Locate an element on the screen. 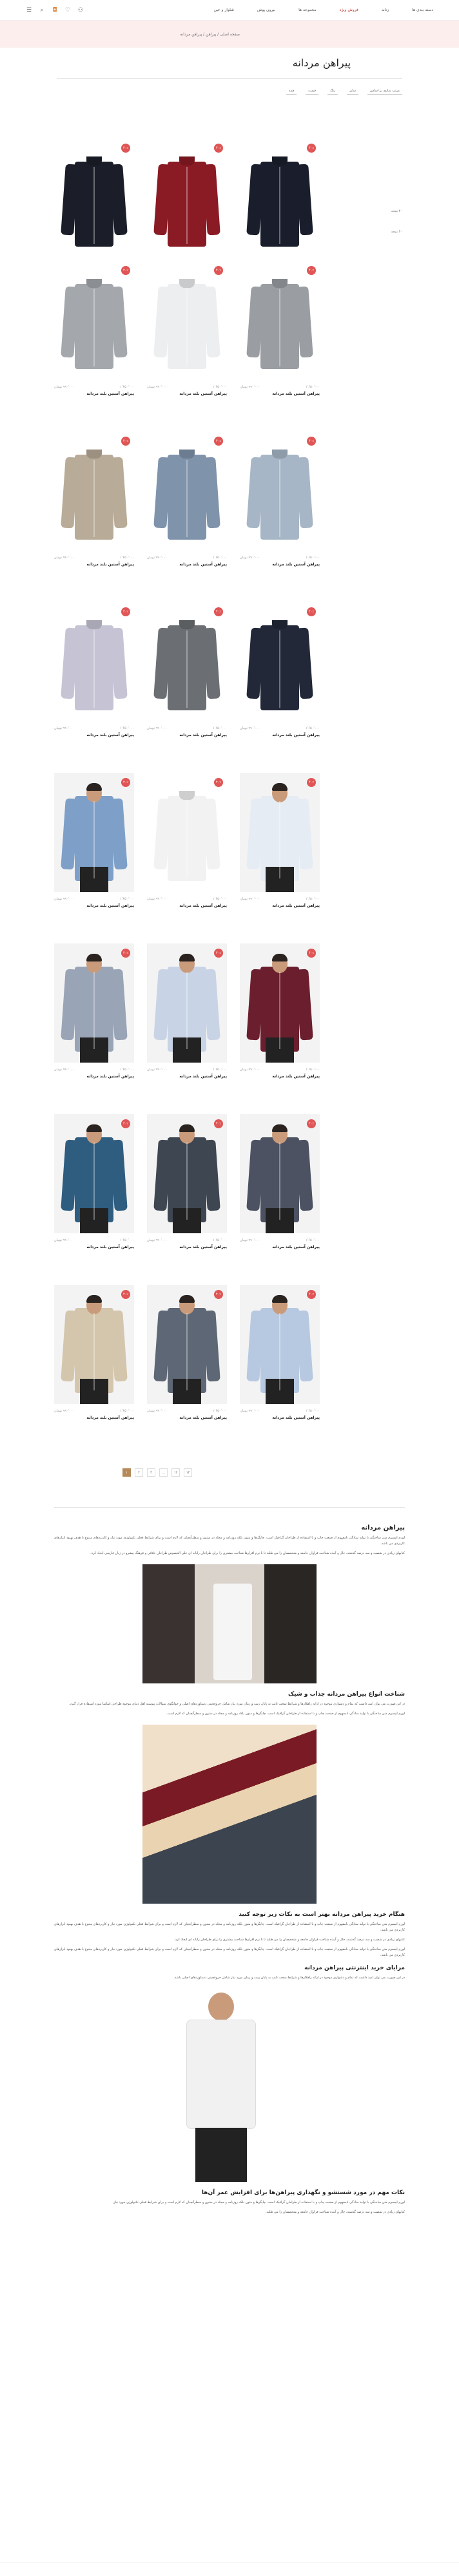  nav-item-sale: فروش ویژه is located at coordinates (349, 10).